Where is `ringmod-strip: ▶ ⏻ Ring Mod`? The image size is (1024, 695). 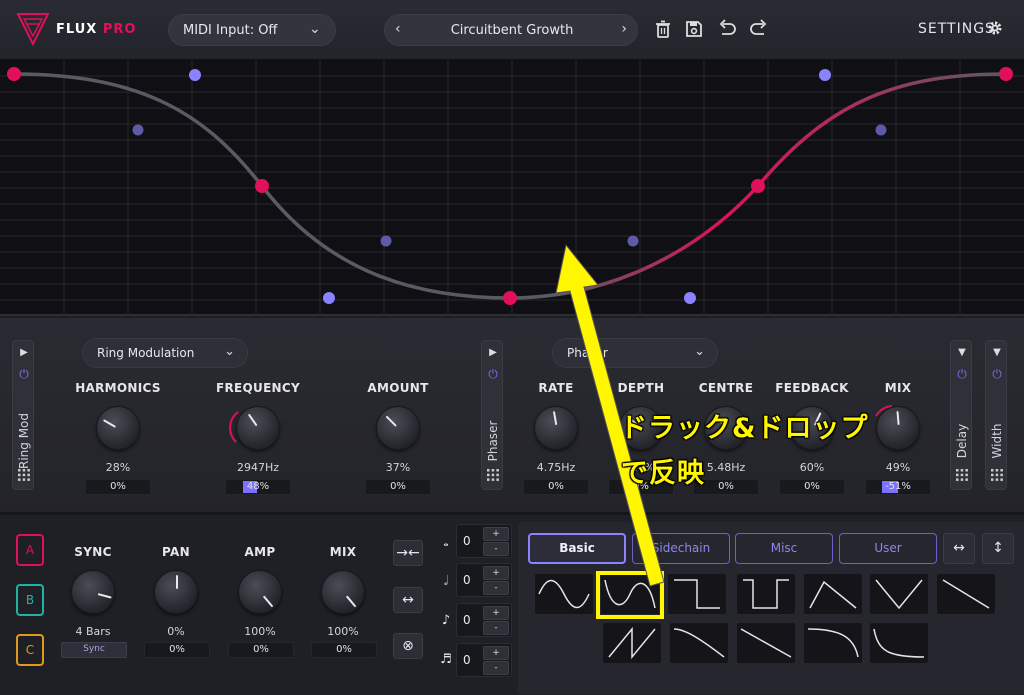 ringmod-strip: ▶ ⏻ Ring Mod is located at coordinates (23, 415).